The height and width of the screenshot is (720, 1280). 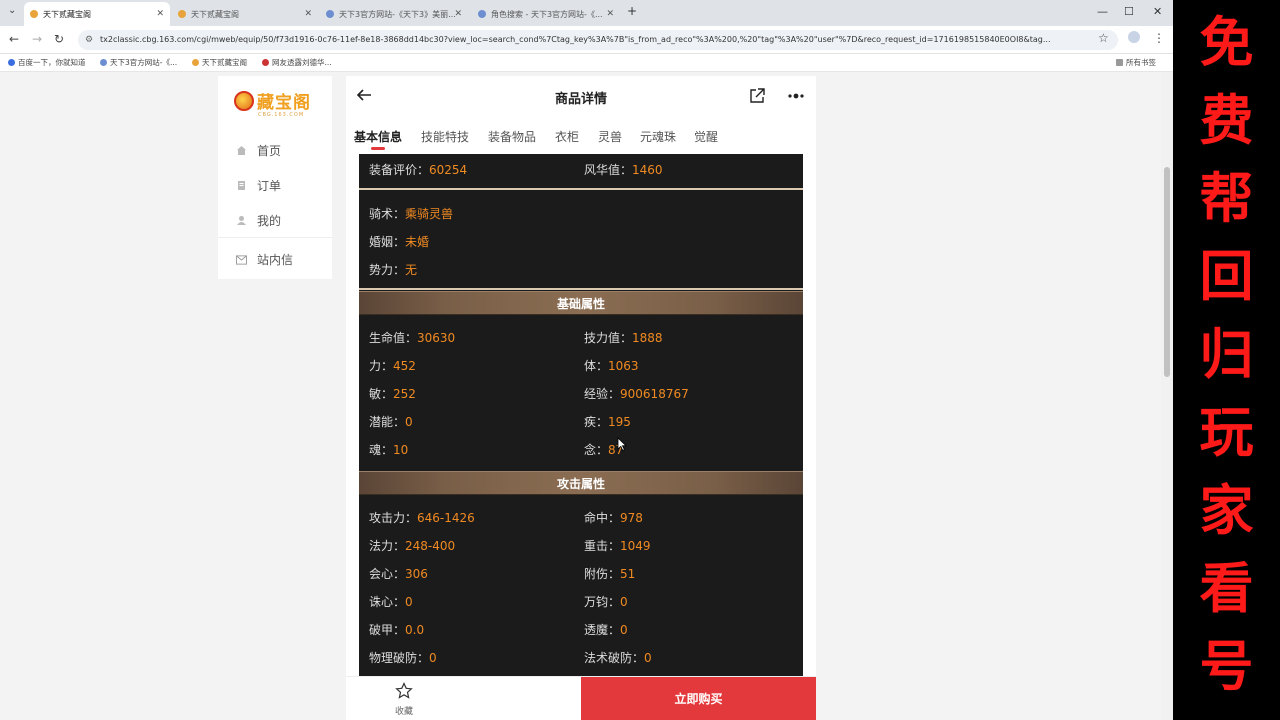 I want to click on favorite-button: 收藏, so click(x=404, y=698).